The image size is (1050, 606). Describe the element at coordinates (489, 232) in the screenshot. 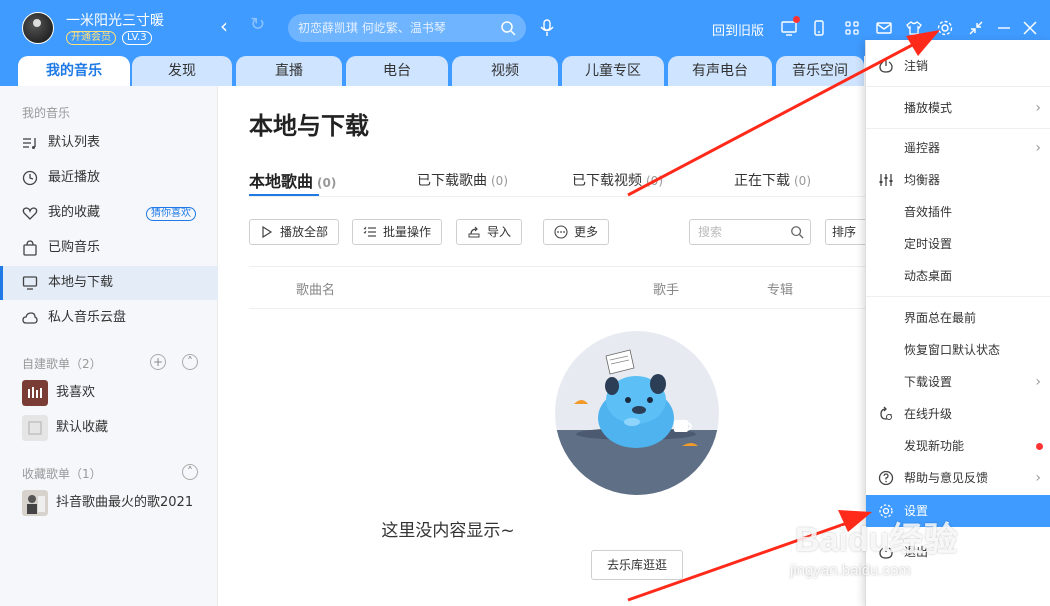

I see `import-button: 导入` at that location.